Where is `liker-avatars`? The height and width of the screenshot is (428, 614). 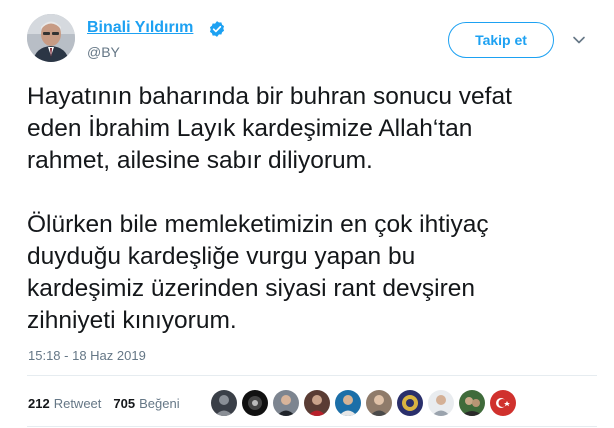 liker-avatars is located at coordinates (363, 403).